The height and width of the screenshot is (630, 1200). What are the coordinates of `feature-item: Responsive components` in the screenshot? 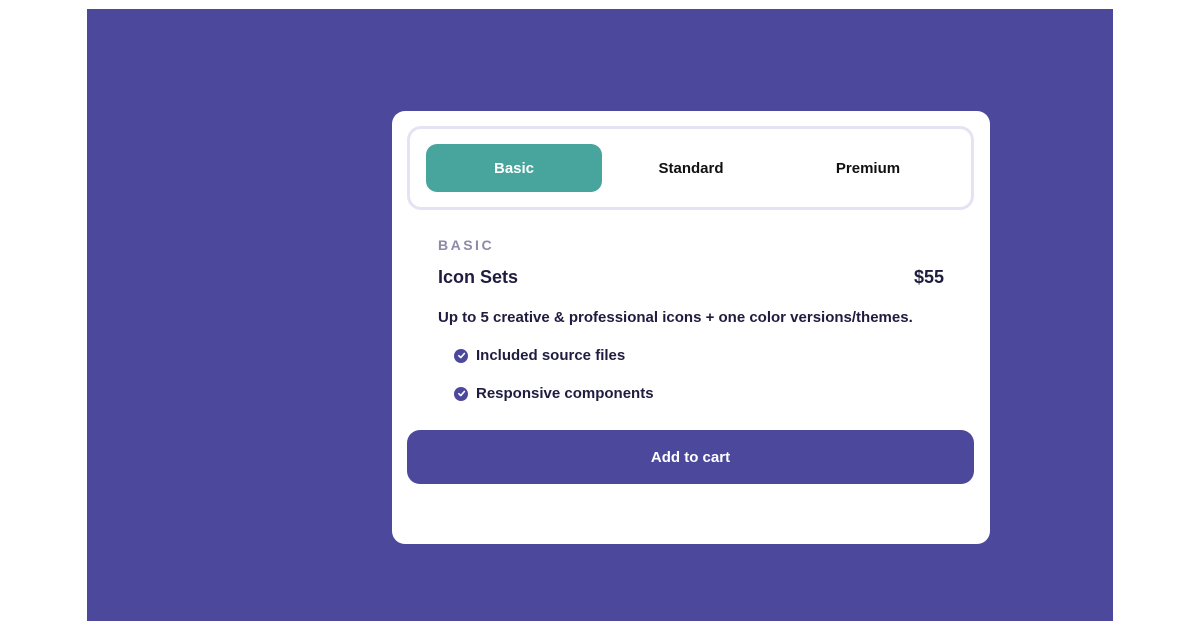 It's located at (554, 393).